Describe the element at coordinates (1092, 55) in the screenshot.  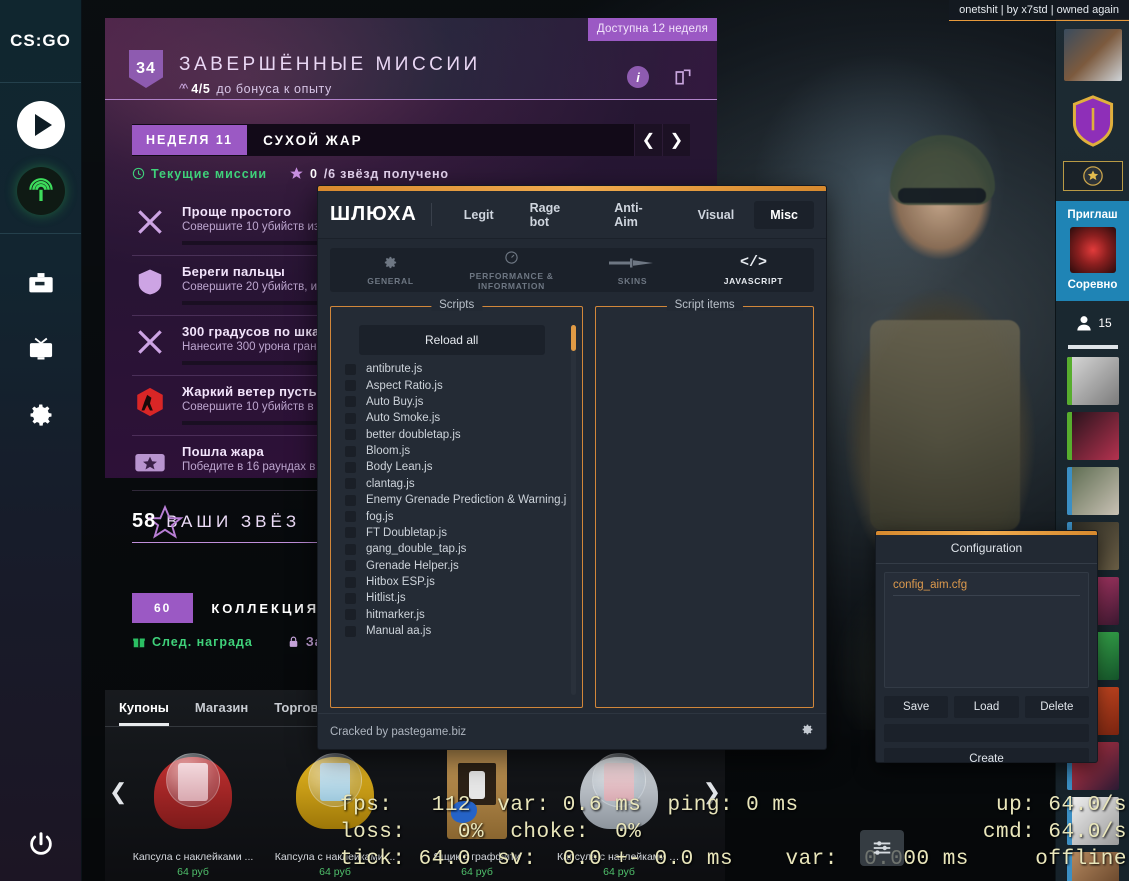
I see `profile-banner` at that location.